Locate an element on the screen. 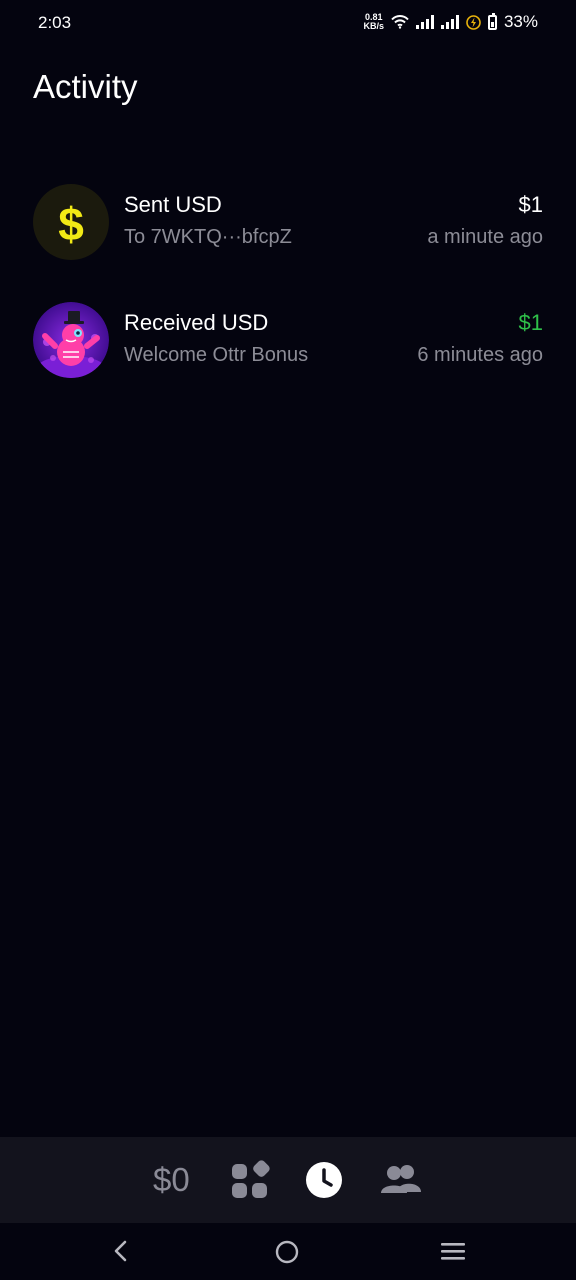 This screenshot has height=1280, width=576. back-icon is located at coordinates (121, 1251).